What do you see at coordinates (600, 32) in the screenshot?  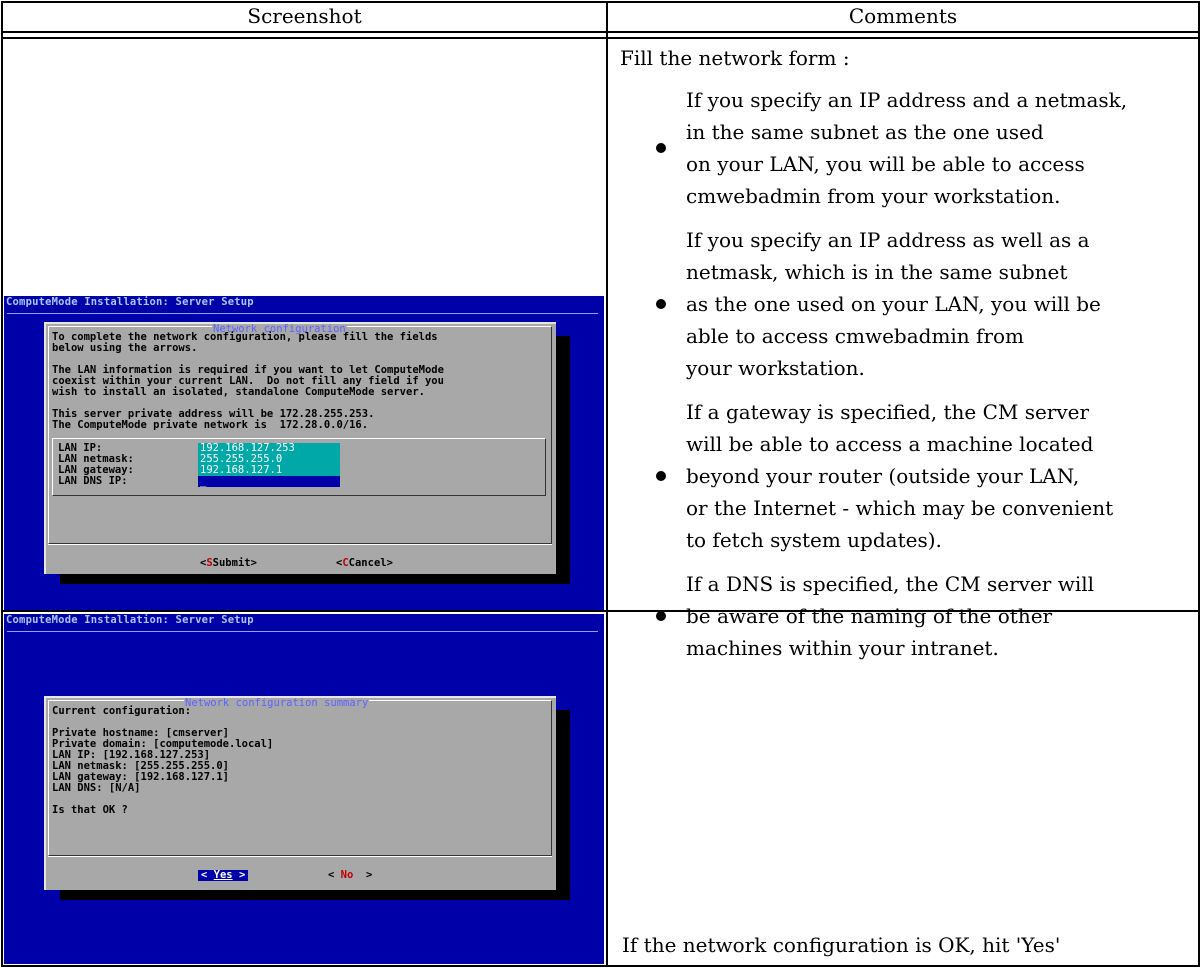 I see `header-separator` at bounding box center [600, 32].